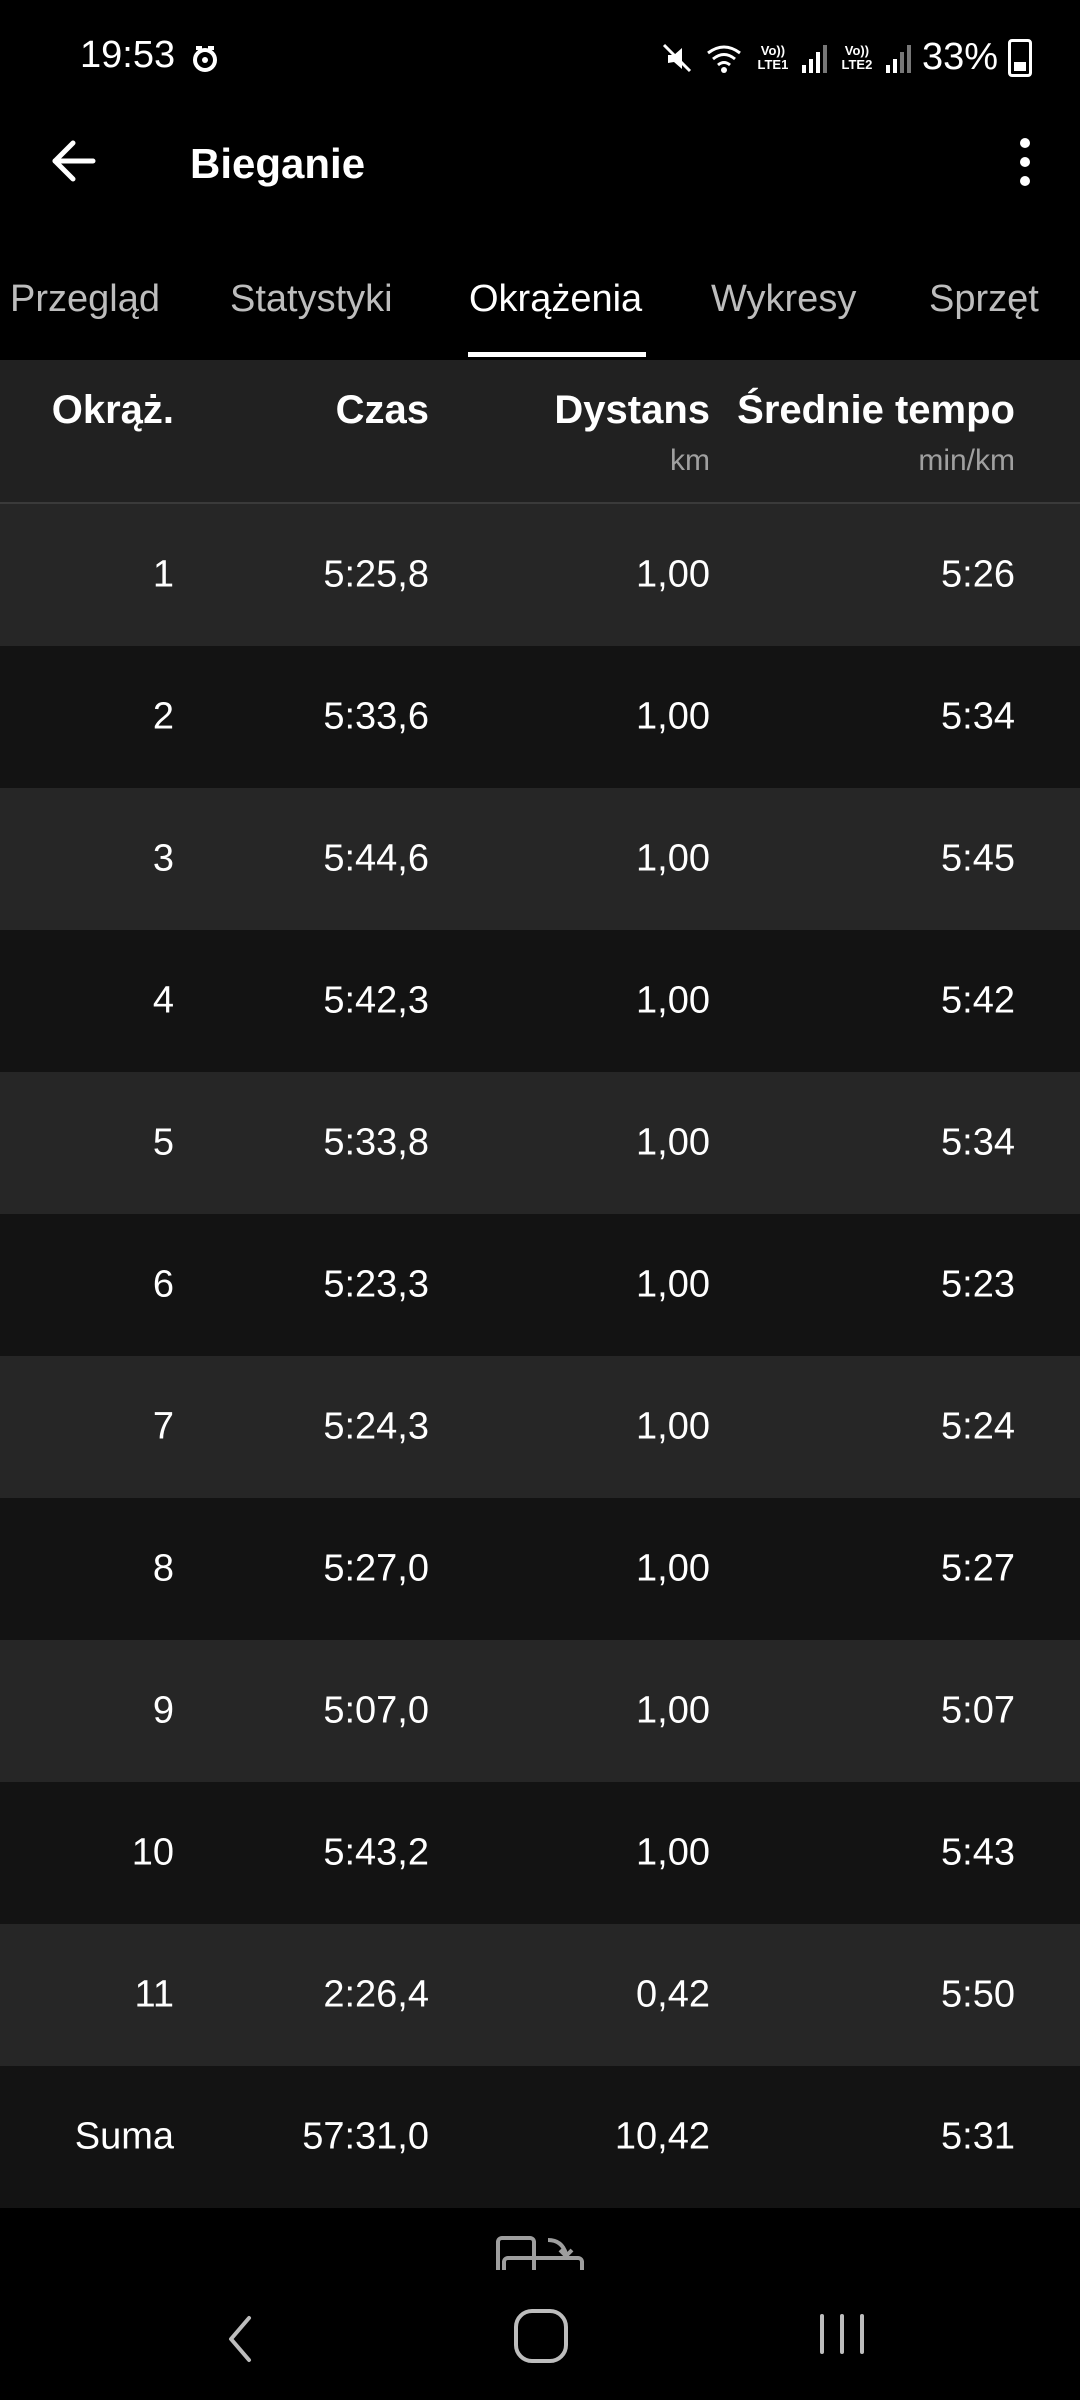 The height and width of the screenshot is (2400, 1080). What do you see at coordinates (163, 716) in the screenshot?
I see `lap-number: 2` at bounding box center [163, 716].